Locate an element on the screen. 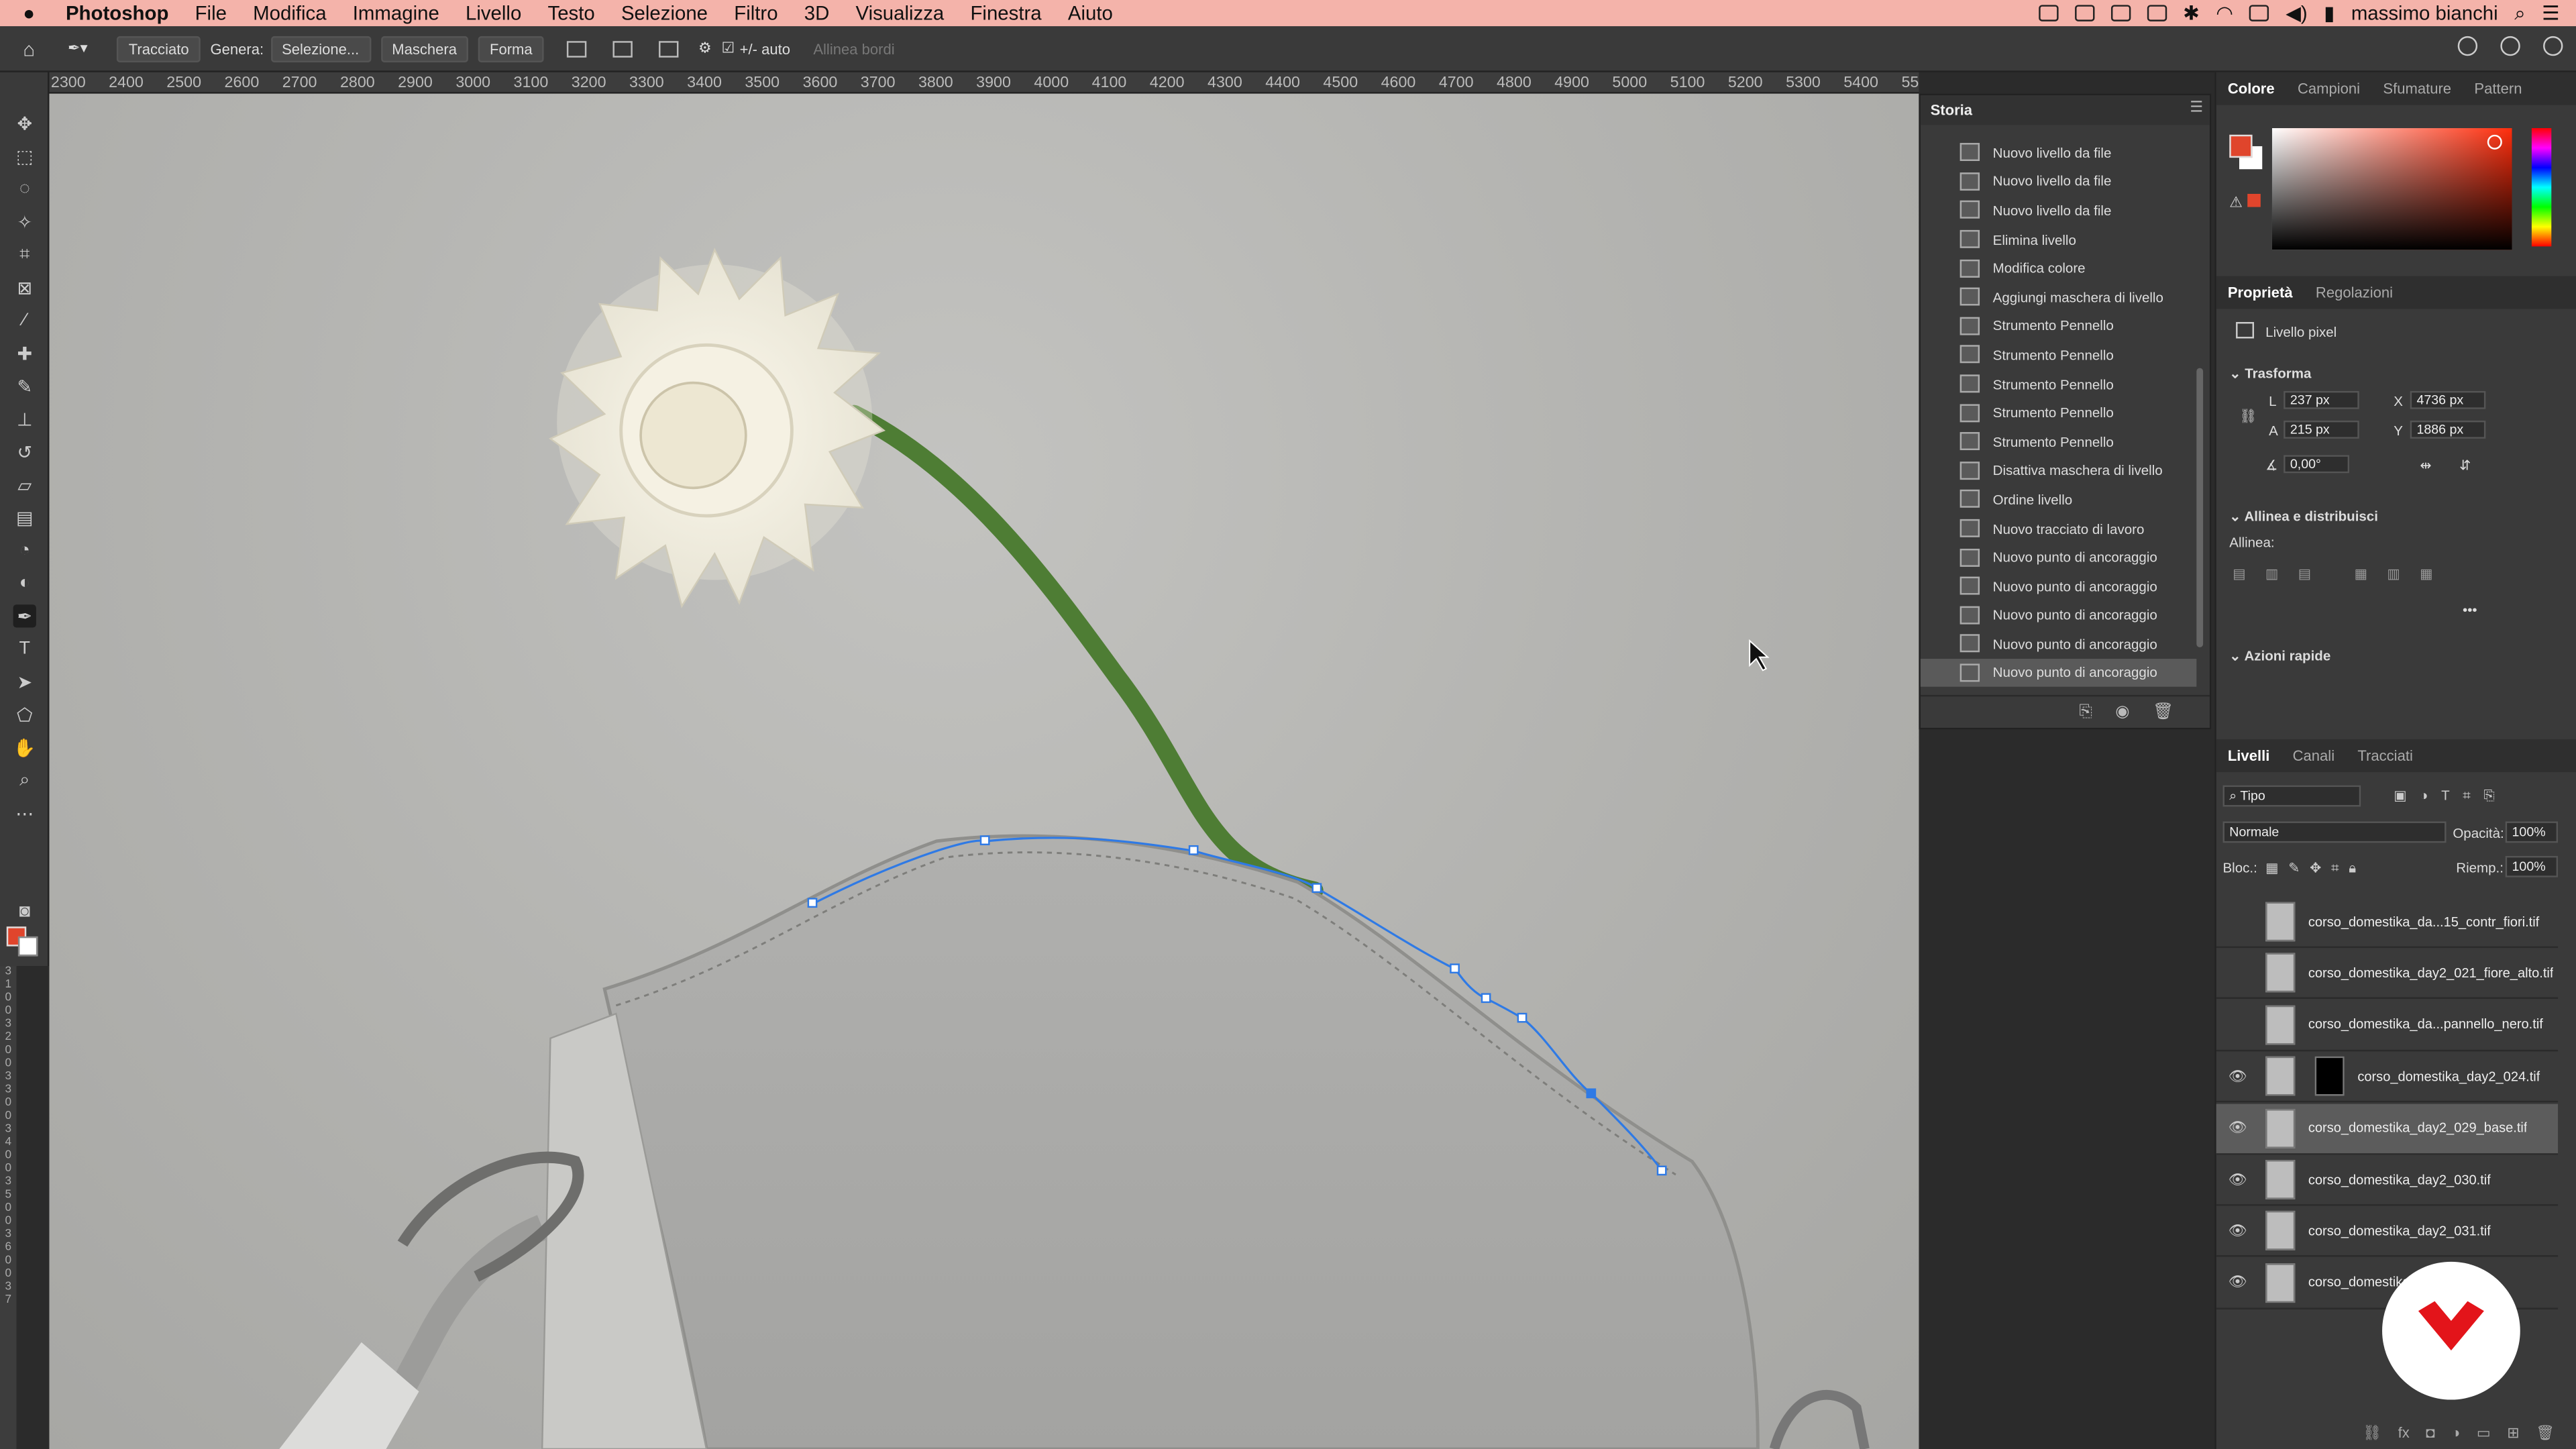  link-icon: ⛓ is located at coordinates (2248, 416).